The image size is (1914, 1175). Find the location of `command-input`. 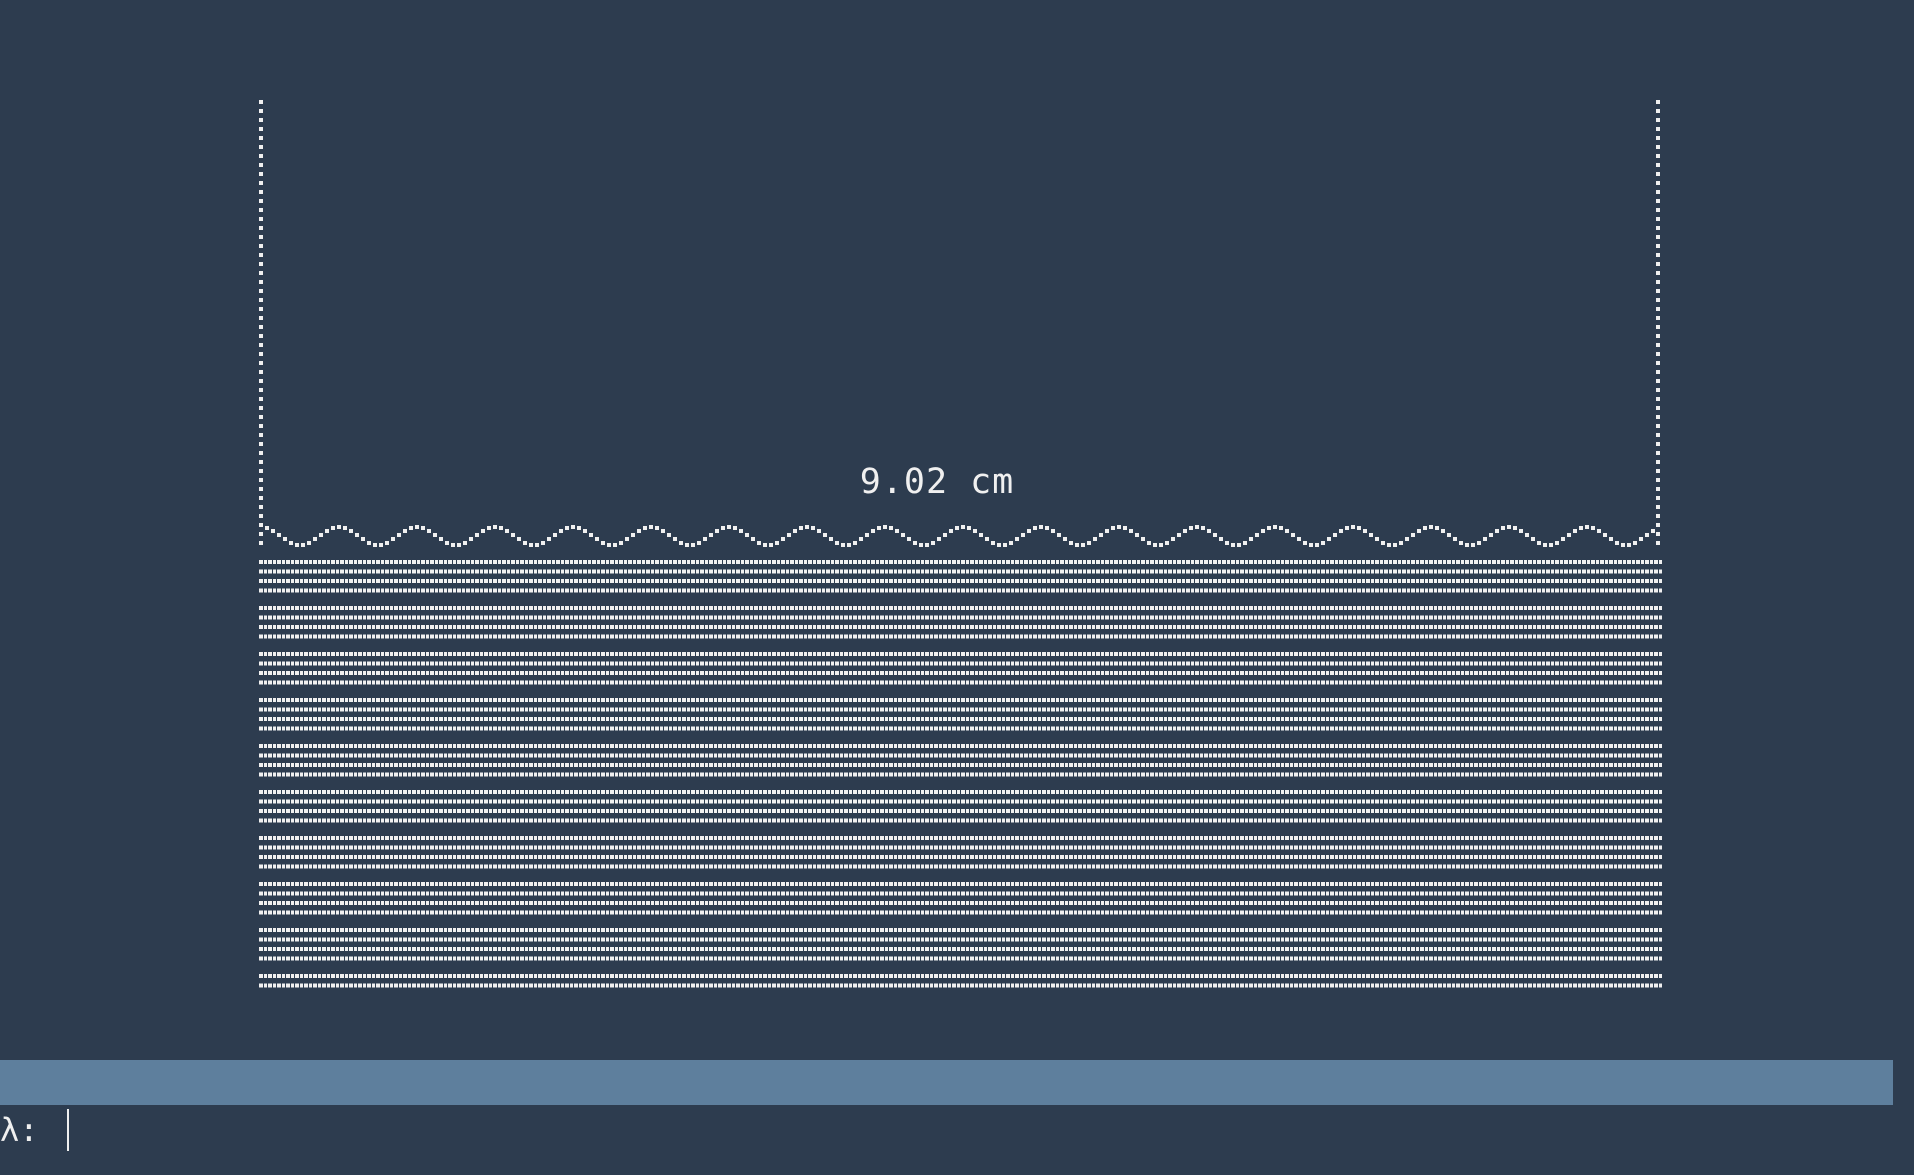

command-input is located at coordinates (950, 1130).